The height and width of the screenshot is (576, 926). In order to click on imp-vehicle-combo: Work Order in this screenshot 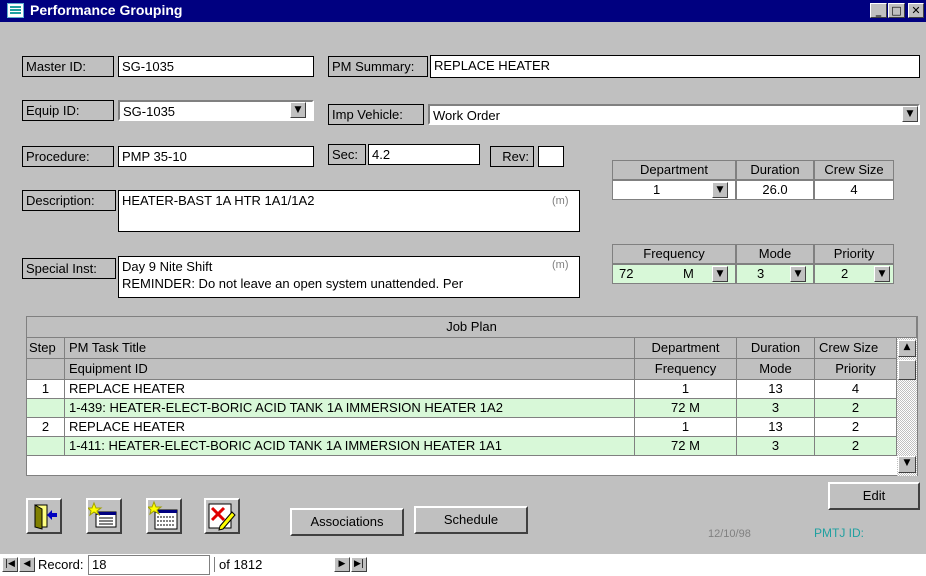, I will do `click(674, 114)`.